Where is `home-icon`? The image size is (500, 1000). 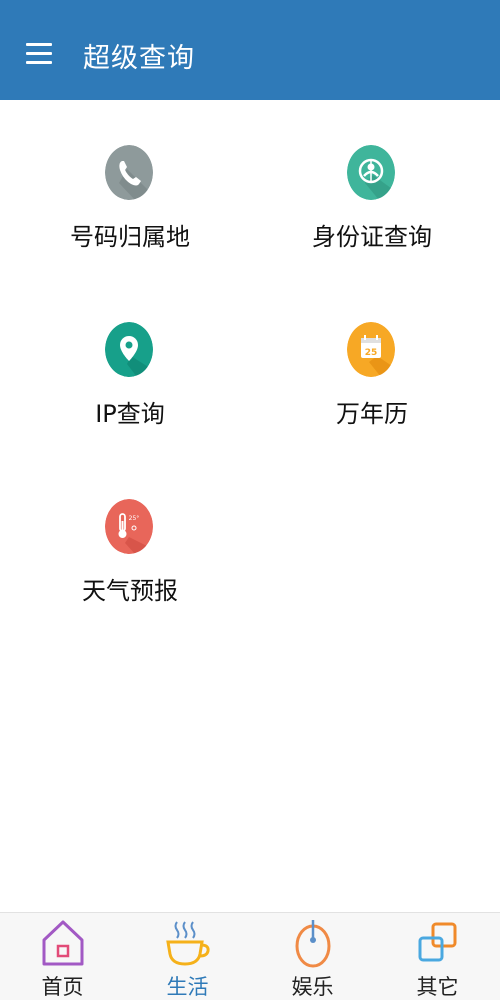 home-icon is located at coordinates (63, 943).